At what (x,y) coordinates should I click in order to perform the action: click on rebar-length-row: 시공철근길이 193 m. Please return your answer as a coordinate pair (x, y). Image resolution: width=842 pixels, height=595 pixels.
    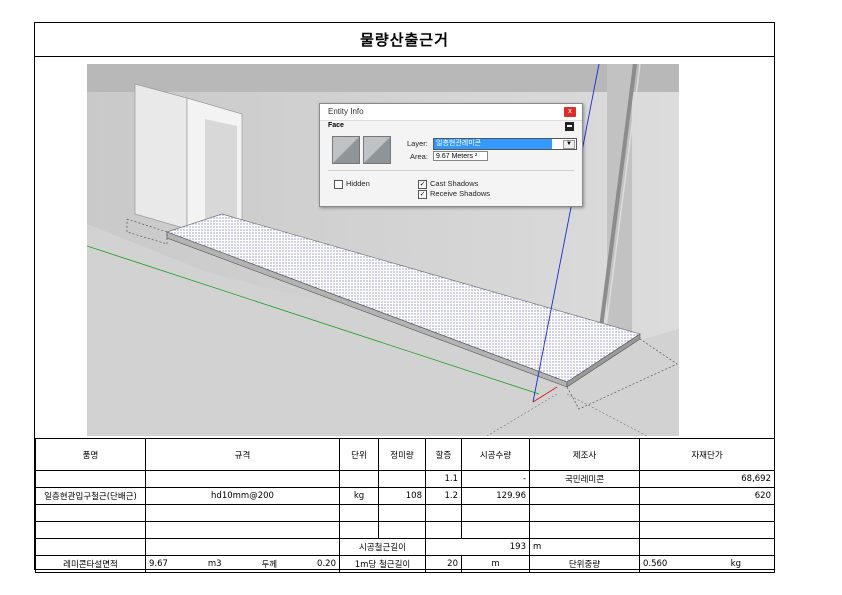
    Looking at the image, I should click on (405, 547).